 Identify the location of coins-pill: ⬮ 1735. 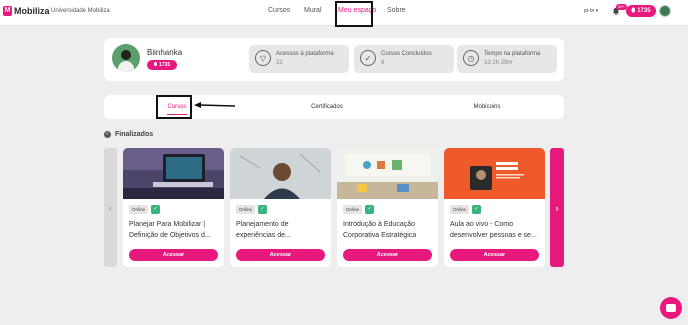
(641, 11).